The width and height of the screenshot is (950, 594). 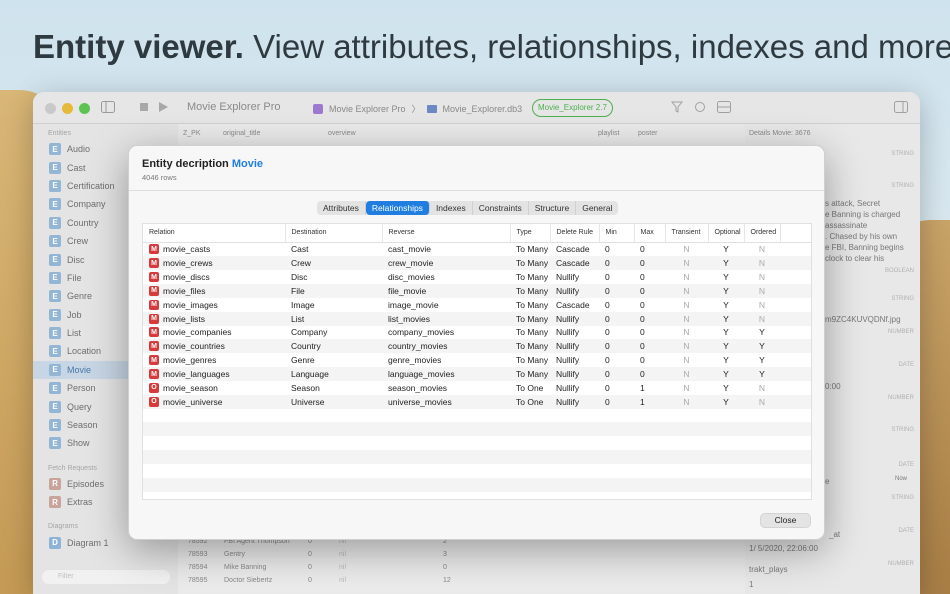 What do you see at coordinates (55, 314) in the screenshot?
I see `entity-icon: E` at bounding box center [55, 314].